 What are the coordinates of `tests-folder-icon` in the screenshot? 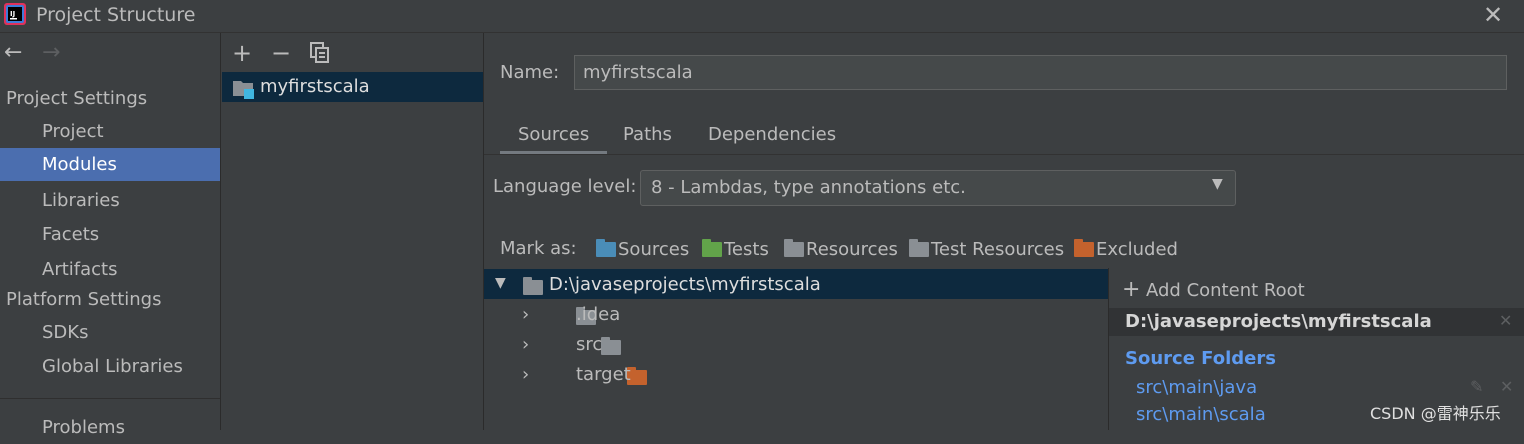 It's located at (712, 247).